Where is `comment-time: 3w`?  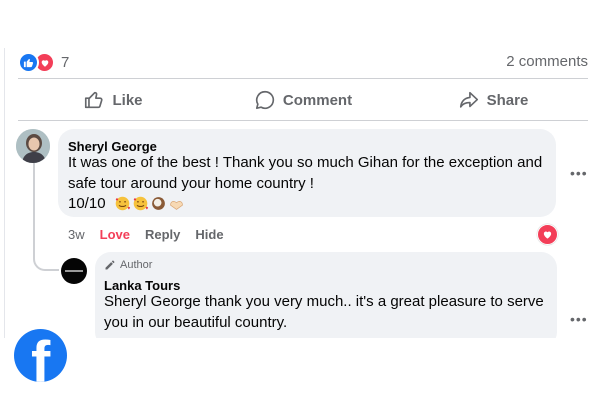
comment-time: 3w is located at coordinates (76, 234).